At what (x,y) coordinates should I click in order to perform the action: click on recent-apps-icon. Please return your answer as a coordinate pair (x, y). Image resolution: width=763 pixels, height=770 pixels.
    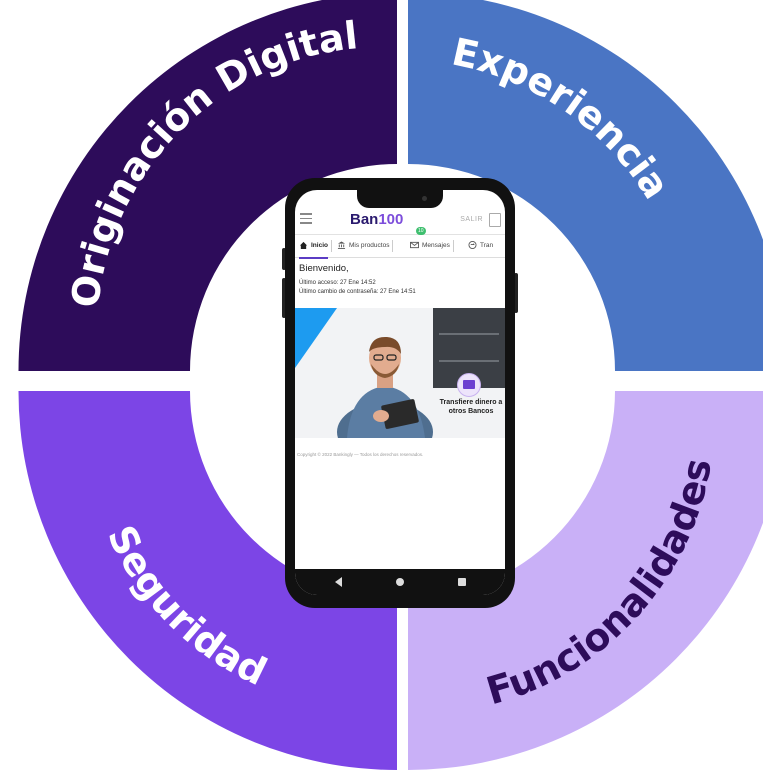
    Looking at the image, I should click on (462, 582).